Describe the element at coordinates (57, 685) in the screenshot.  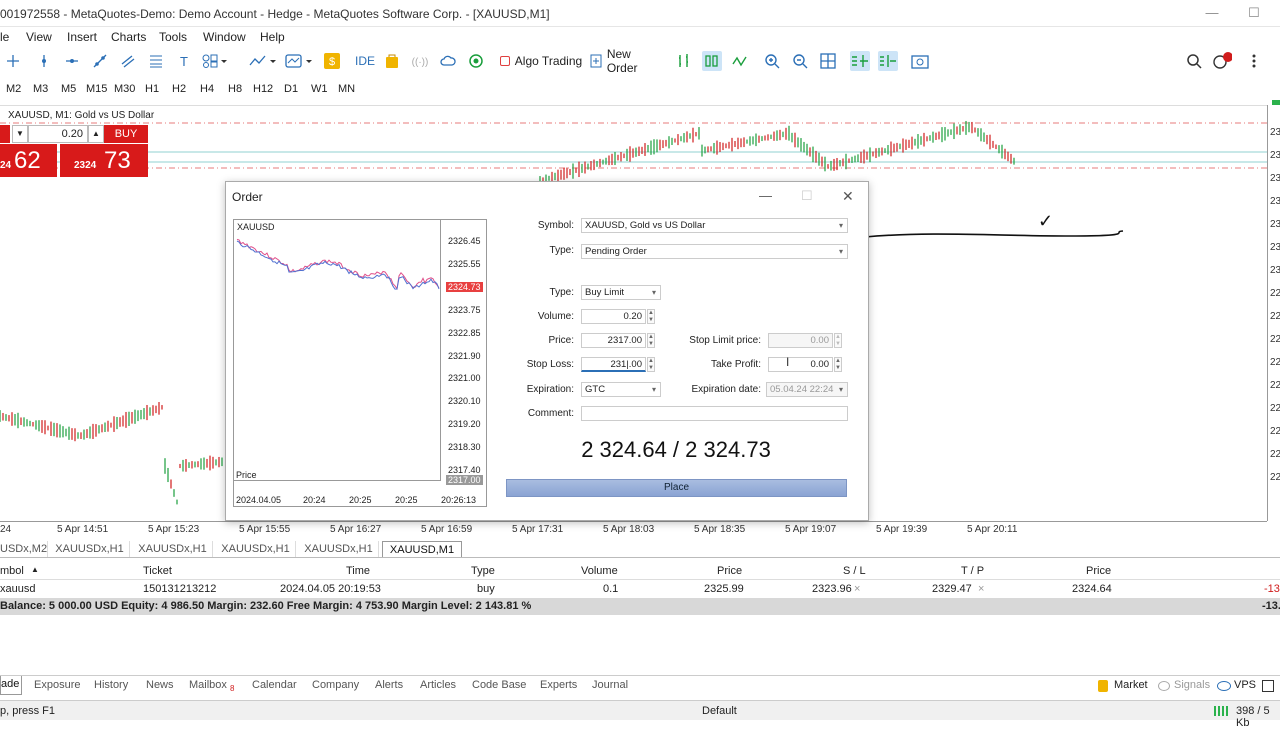
I see `tab-exposure: Exposure` at that location.